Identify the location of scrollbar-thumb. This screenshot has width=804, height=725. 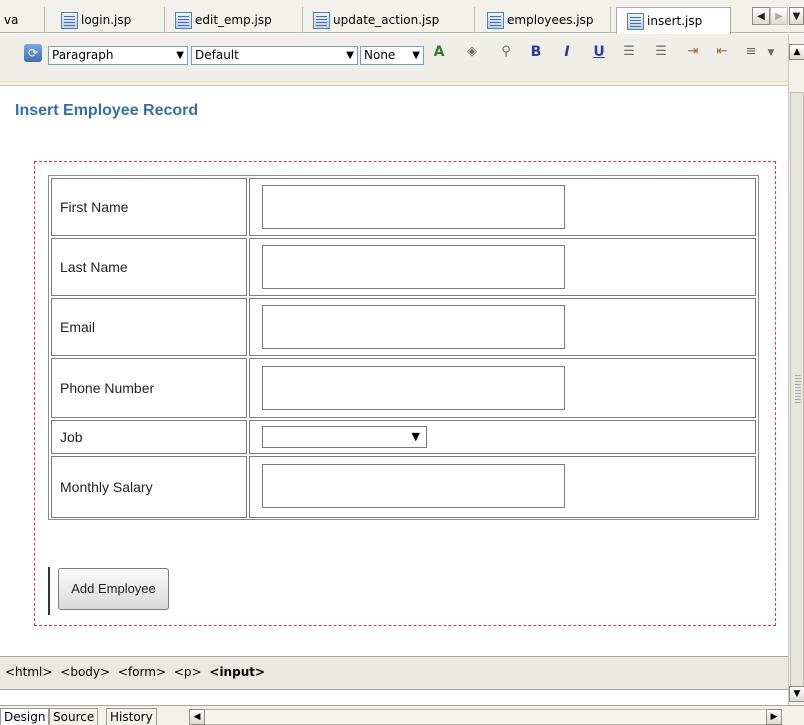
(797, 390).